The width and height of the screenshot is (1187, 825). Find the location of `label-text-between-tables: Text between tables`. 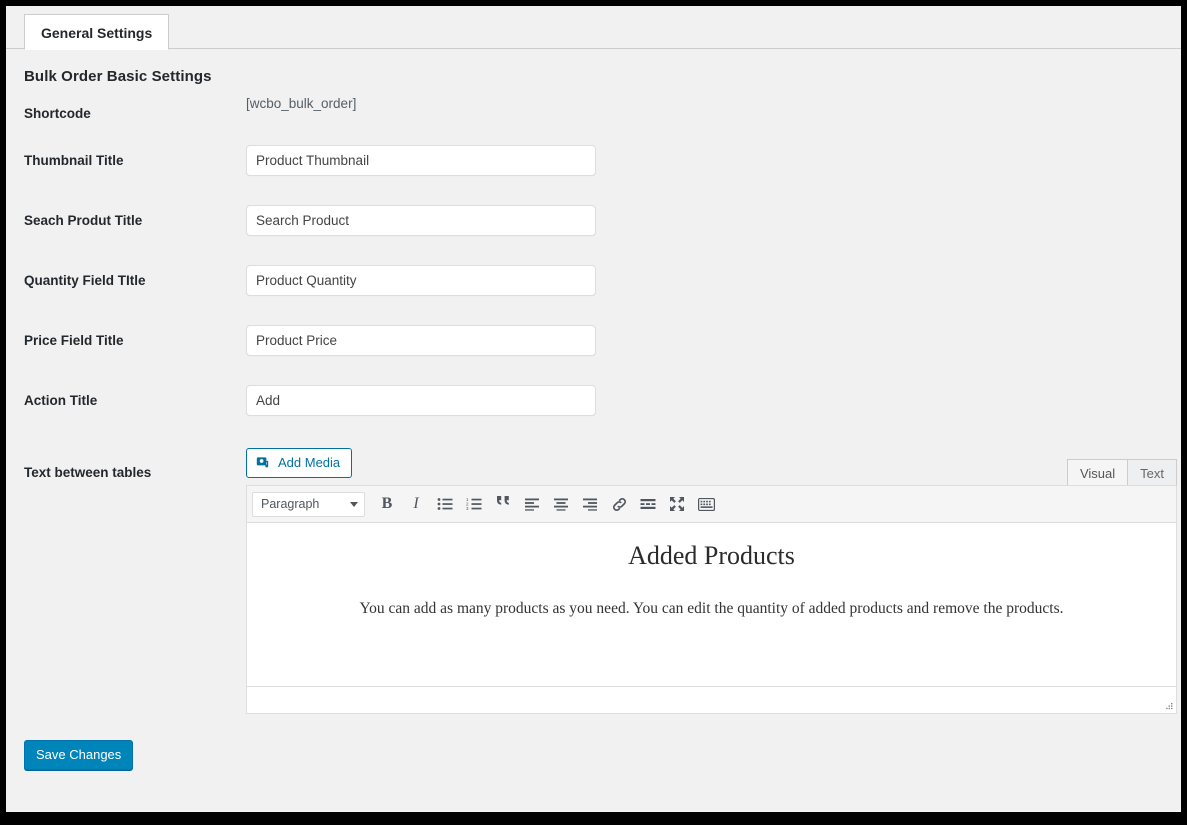

label-text-between-tables: Text between tables is located at coordinates (88, 472).